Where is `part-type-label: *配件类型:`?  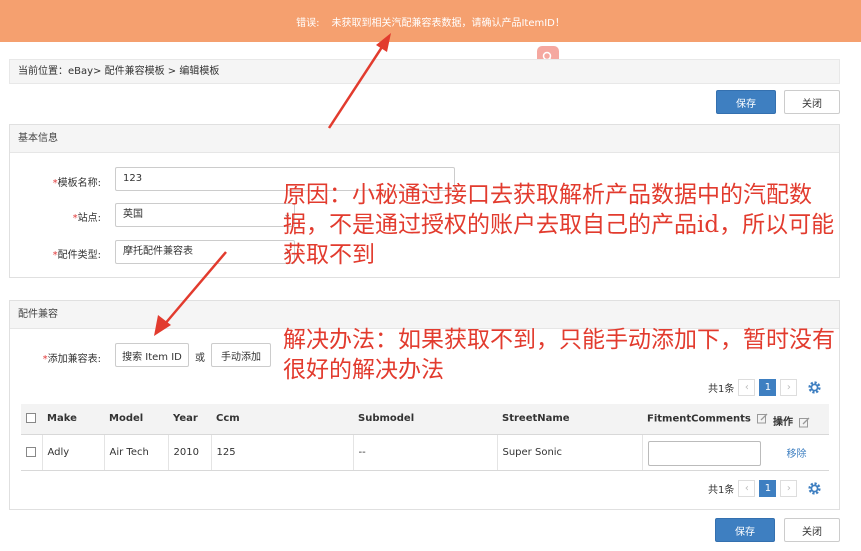 part-type-label: *配件类型: is located at coordinates (76, 255).